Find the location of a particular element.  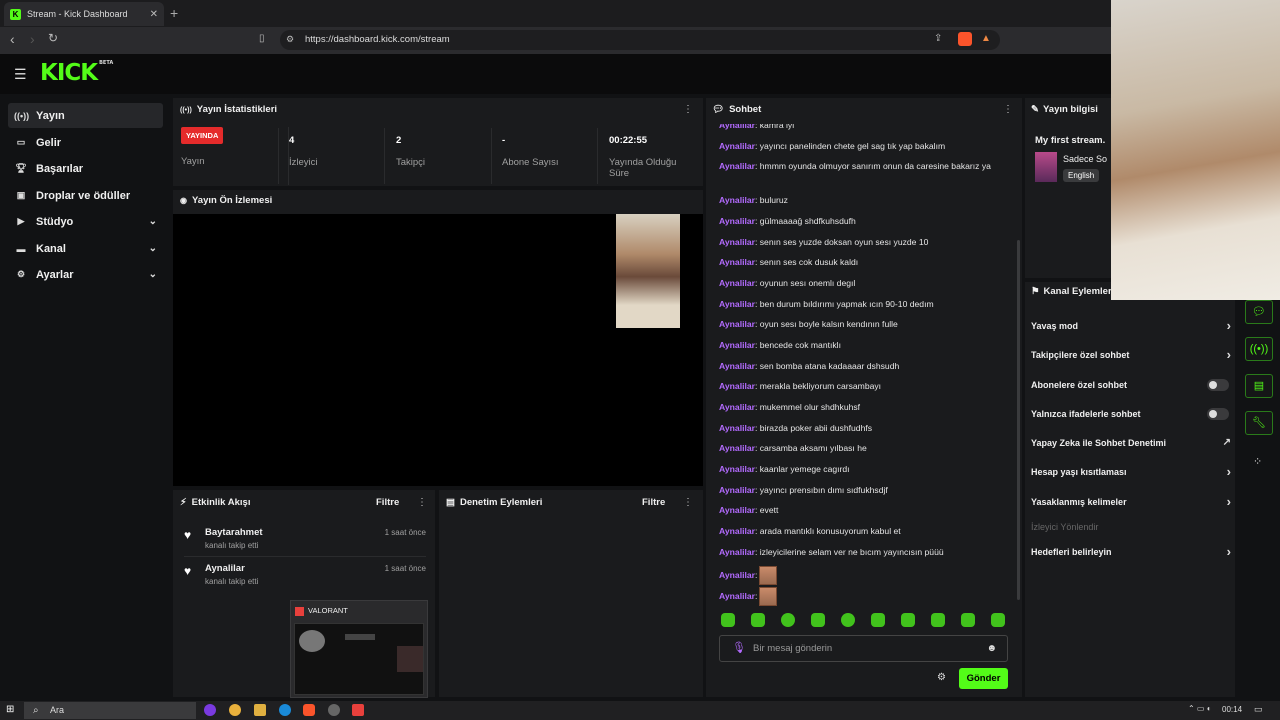

taskbar-clock: 00:14 is located at coordinates (1232, 709).